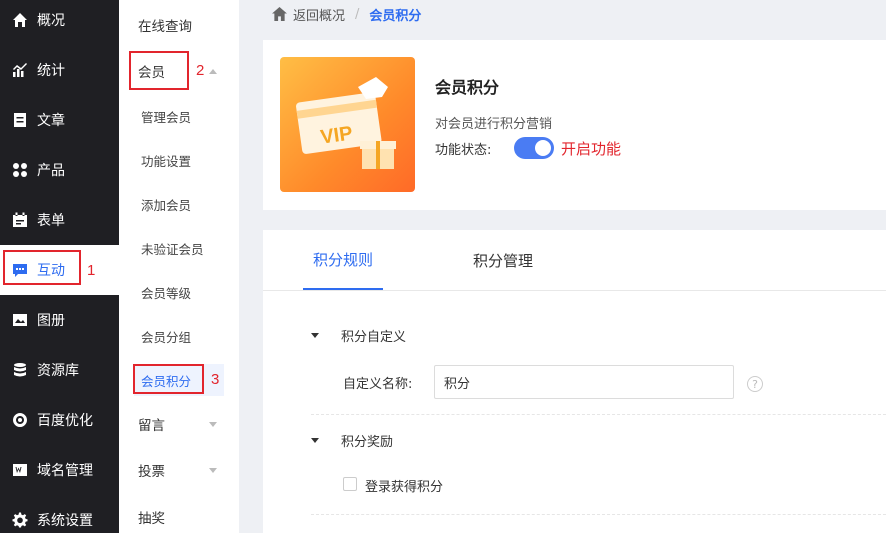 The width and height of the screenshot is (886, 533). Describe the element at coordinates (346, 14) in the screenshot. I see `breadcrumb: 返回概况 / 会员积分` at that location.